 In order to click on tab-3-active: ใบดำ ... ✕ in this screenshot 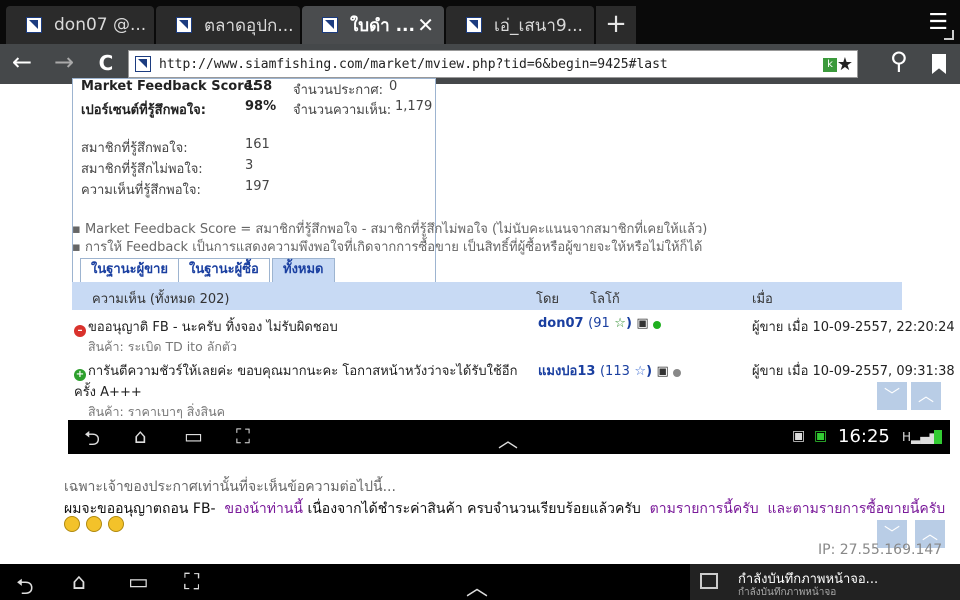, I will do `click(373, 25)`.